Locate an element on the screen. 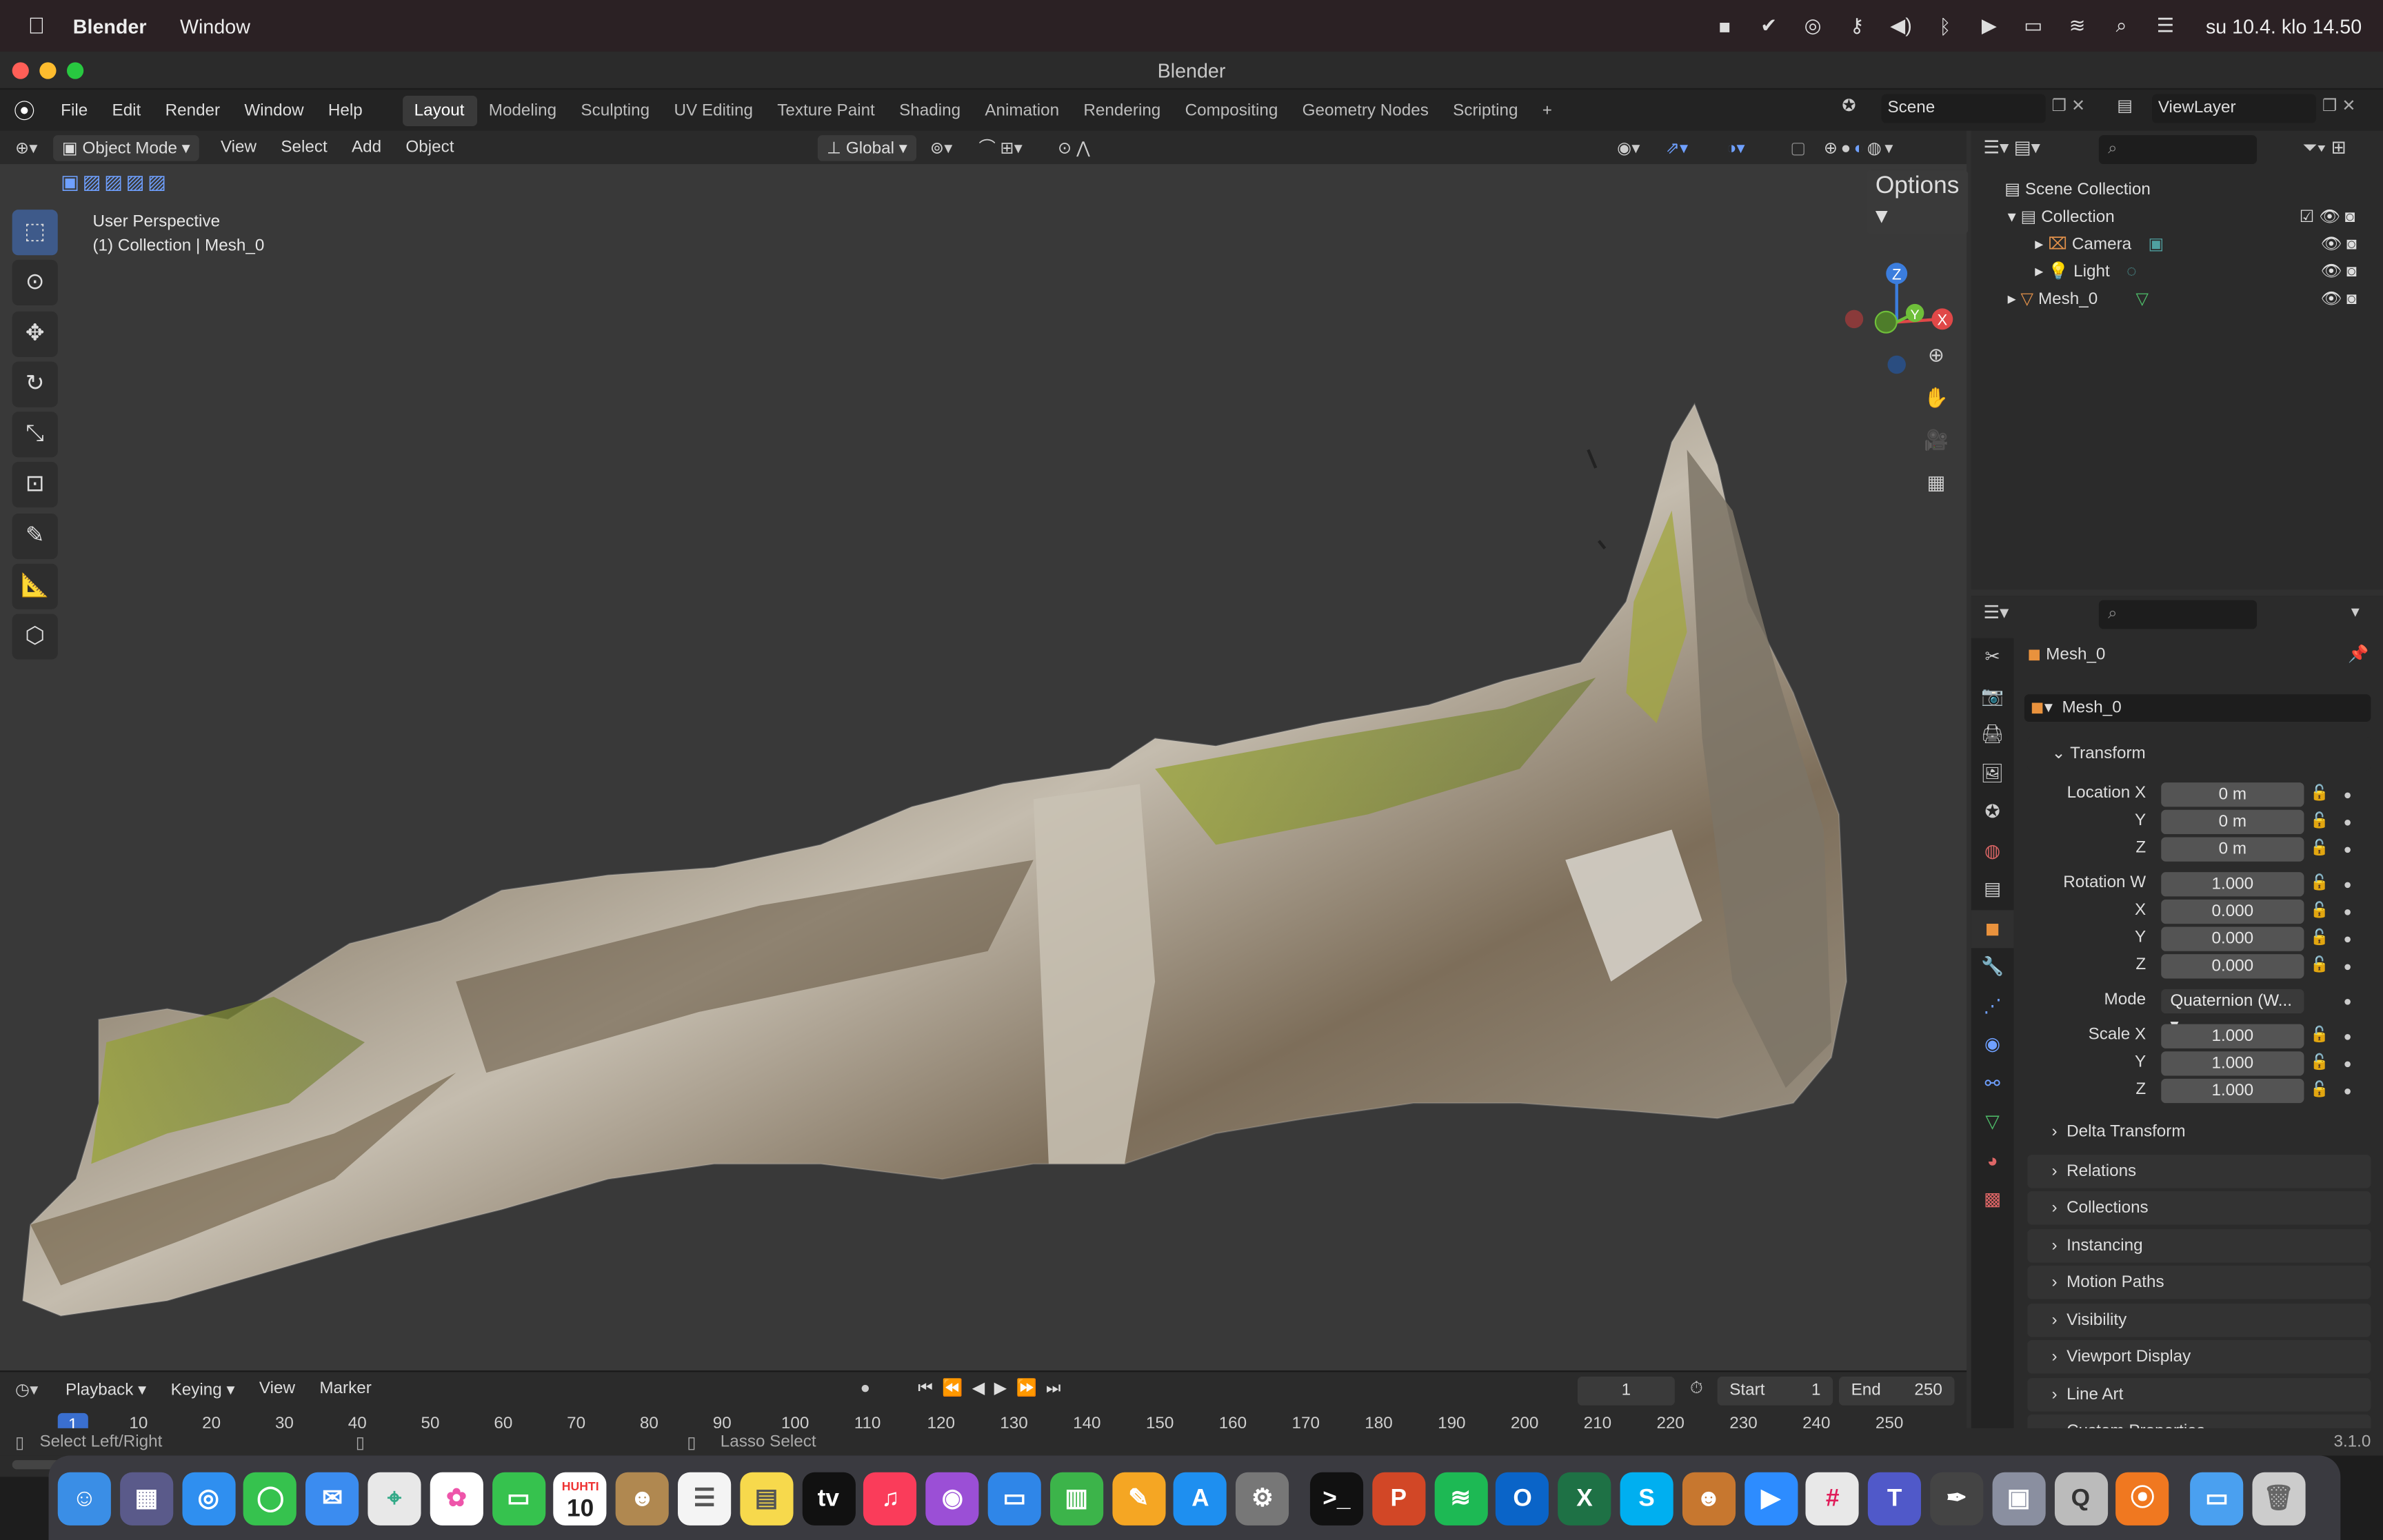 The image size is (2383, 1540). collection-visibility-toggles: ☑ 👁 ◙ is located at coordinates (2327, 217).